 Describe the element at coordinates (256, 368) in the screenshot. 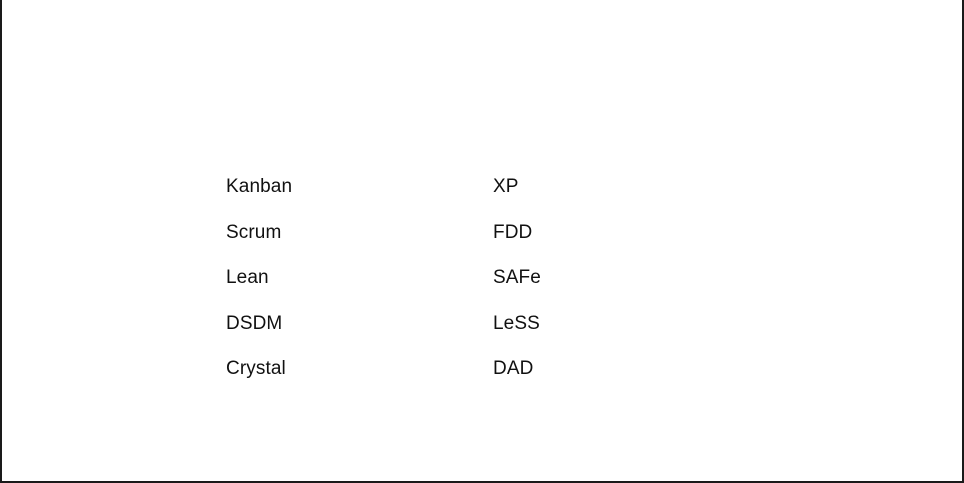

I see `list-item-crystal: Crystal` at that location.